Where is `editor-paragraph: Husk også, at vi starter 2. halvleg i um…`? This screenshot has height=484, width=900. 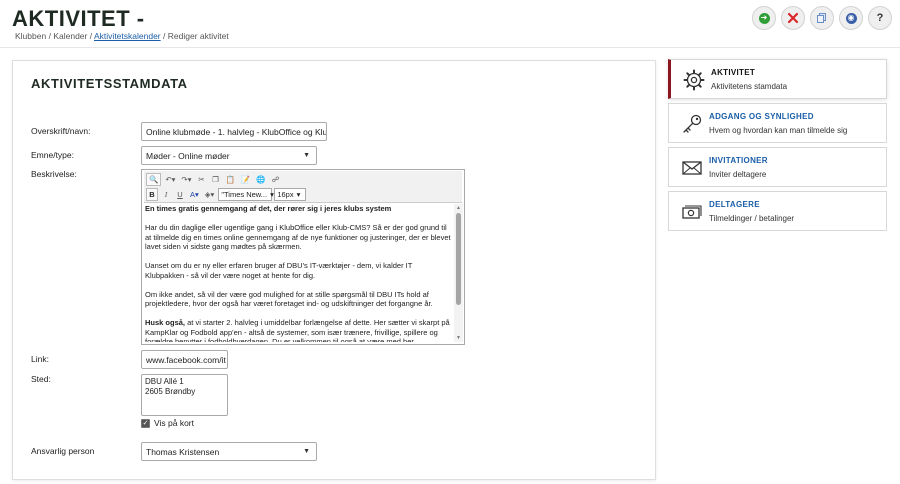
editor-paragraph: Husk også, at vi starter 2. halvleg i um… is located at coordinates (298, 330).